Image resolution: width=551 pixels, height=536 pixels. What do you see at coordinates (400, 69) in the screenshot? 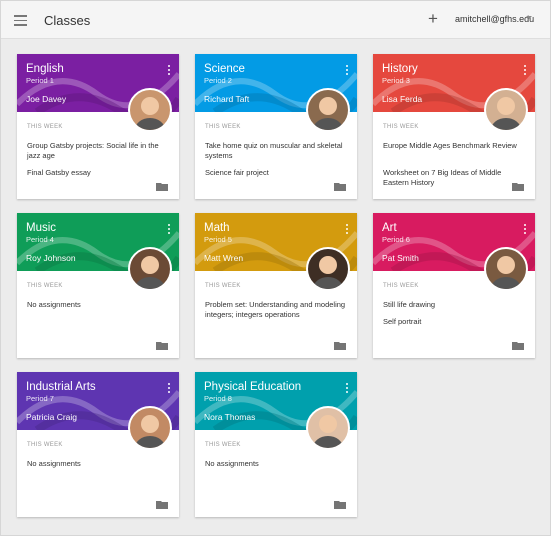
I see `class-name: History` at bounding box center [400, 69].